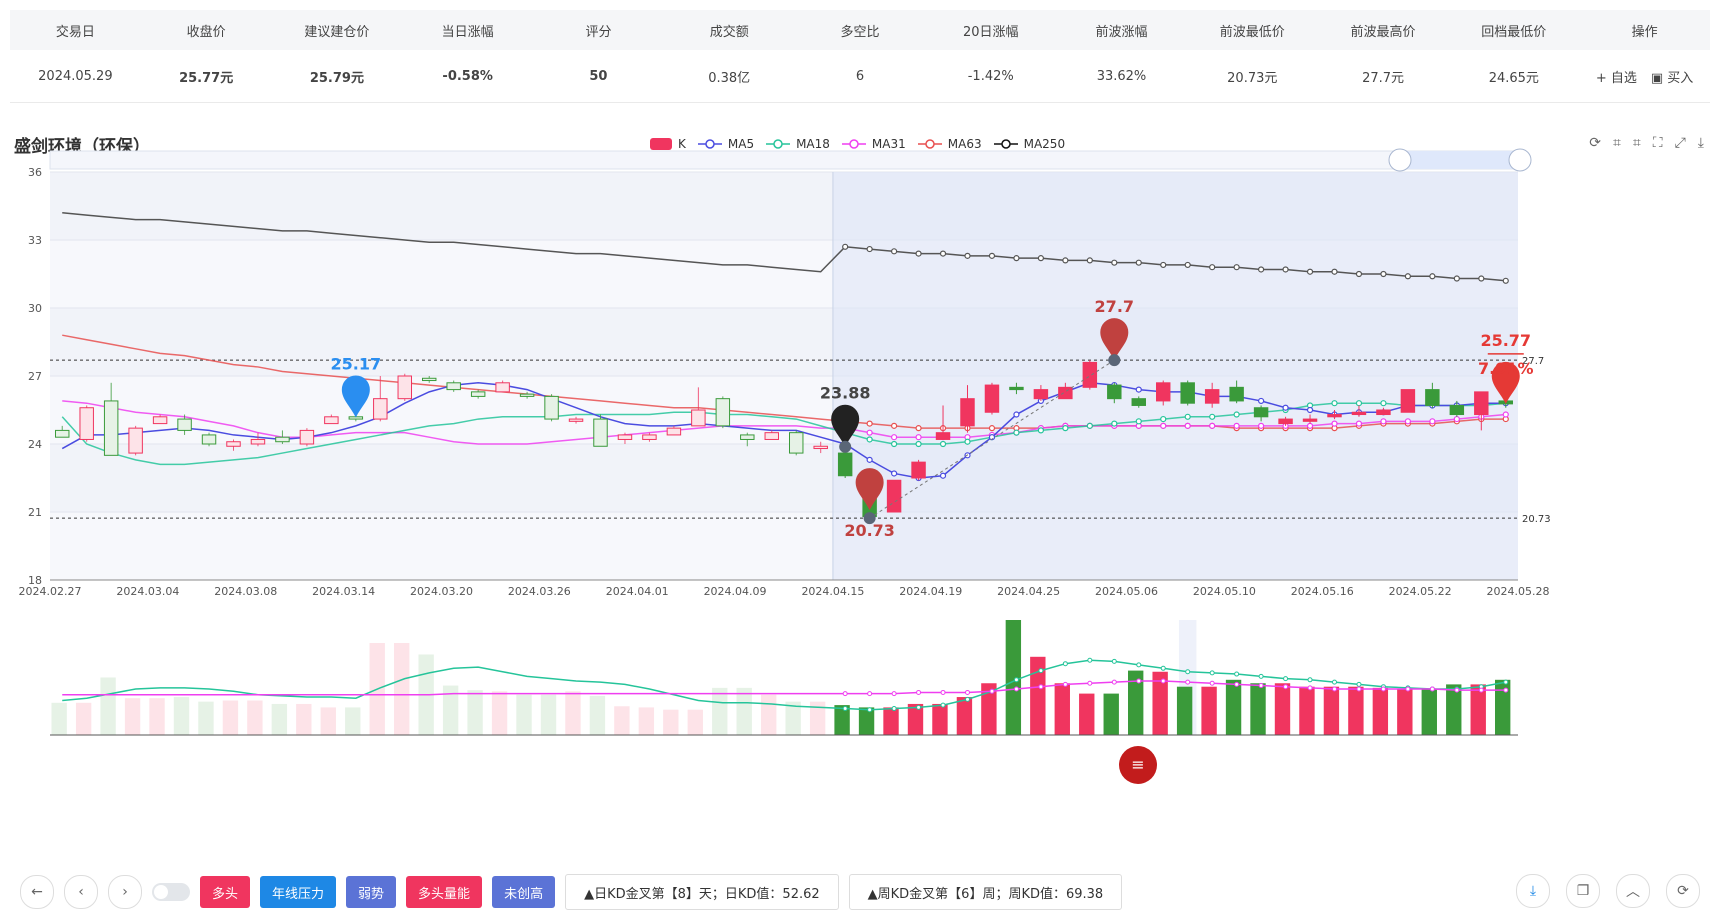  Describe the element at coordinates (1505, 340) in the screenshot. I see `marker-label: 25.77` at that location.